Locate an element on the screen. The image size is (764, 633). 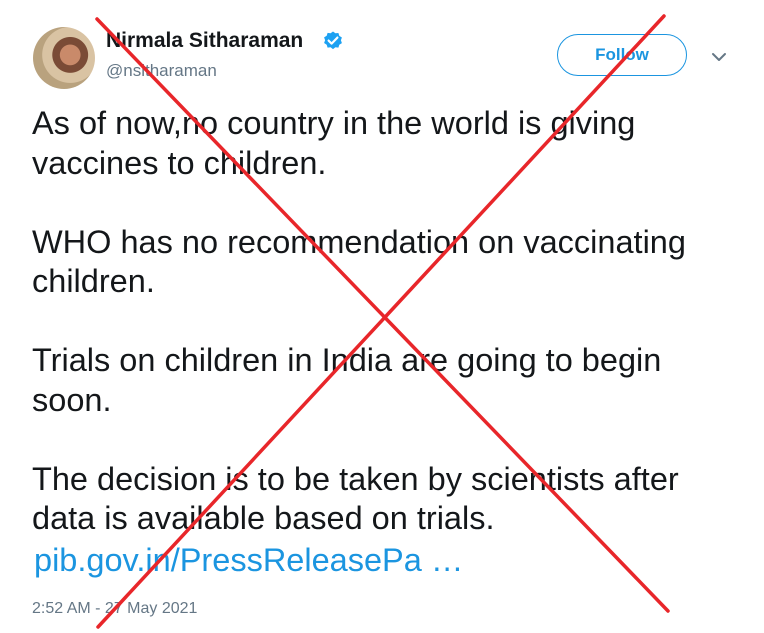
verified-badge-icon is located at coordinates (333, 40).